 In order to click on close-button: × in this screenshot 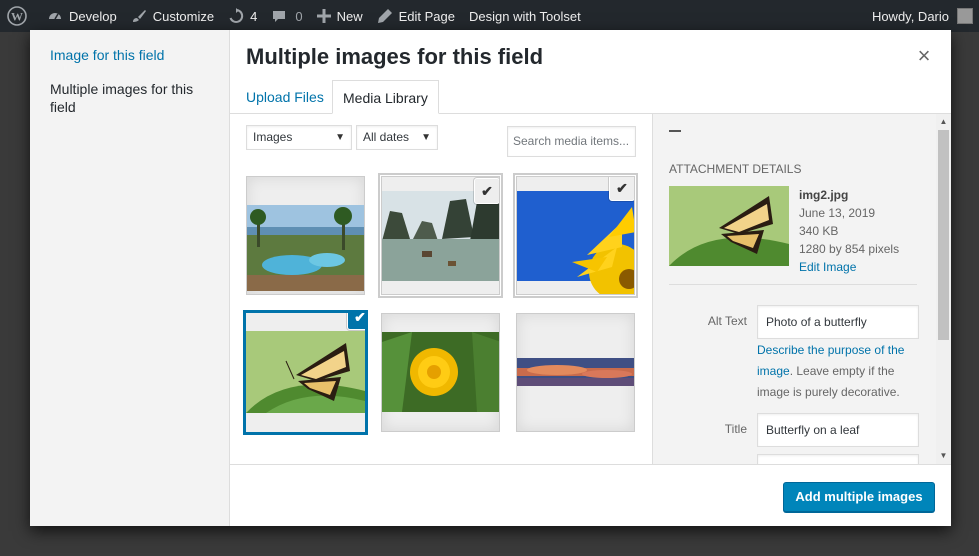, I will do `click(924, 56)`.